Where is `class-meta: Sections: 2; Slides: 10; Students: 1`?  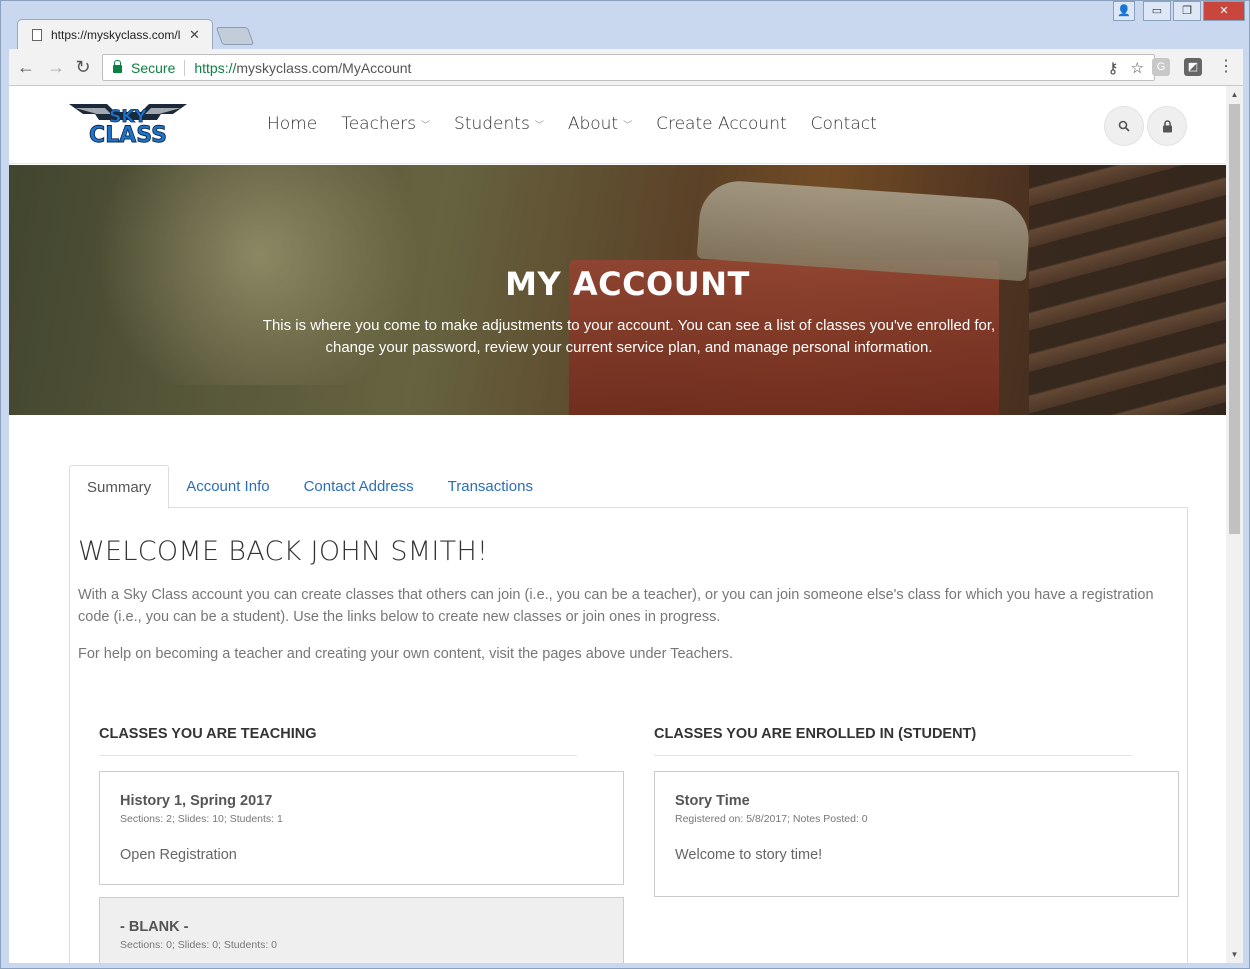 class-meta: Sections: 2; Slides: 10; Students: 1 is located at coordinates (201, 819).